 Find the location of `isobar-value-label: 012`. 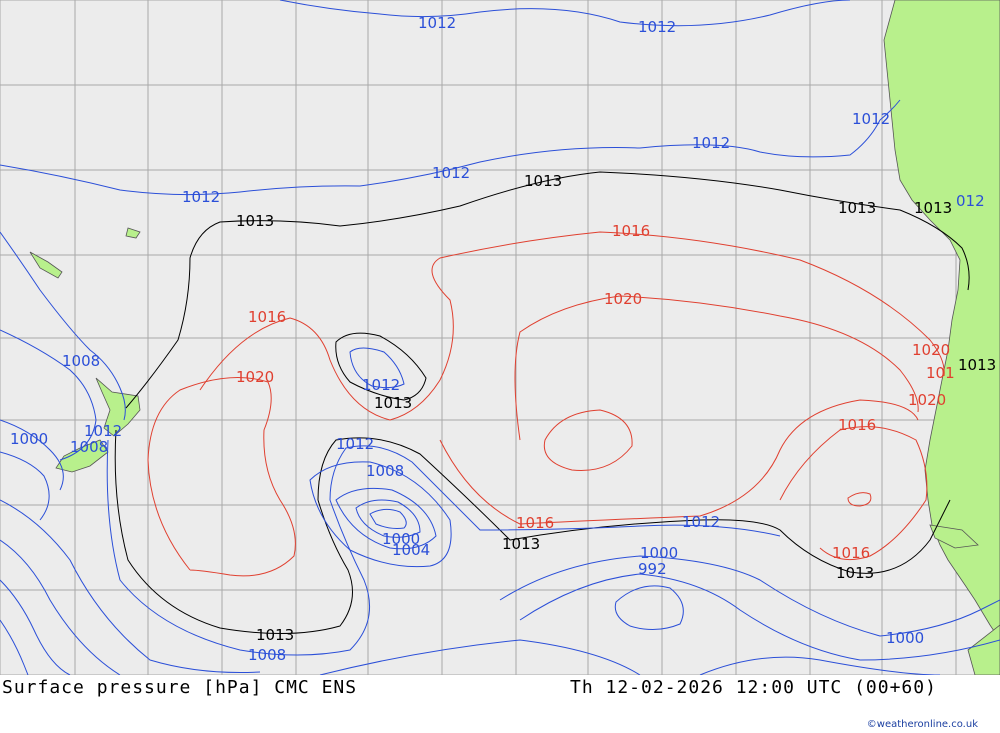

isobar-value-label: 012 is located at coordinates (970, 201).